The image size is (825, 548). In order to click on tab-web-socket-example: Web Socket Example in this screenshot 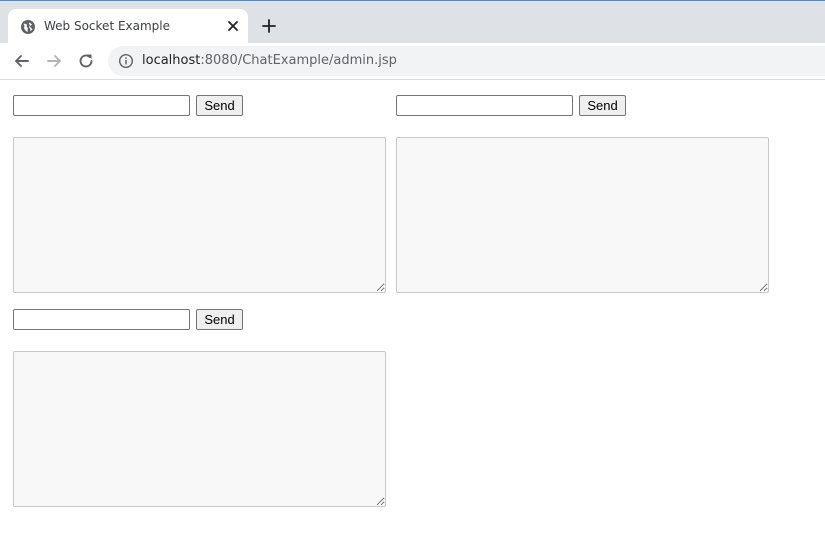, I will do `click(128, 26)`.